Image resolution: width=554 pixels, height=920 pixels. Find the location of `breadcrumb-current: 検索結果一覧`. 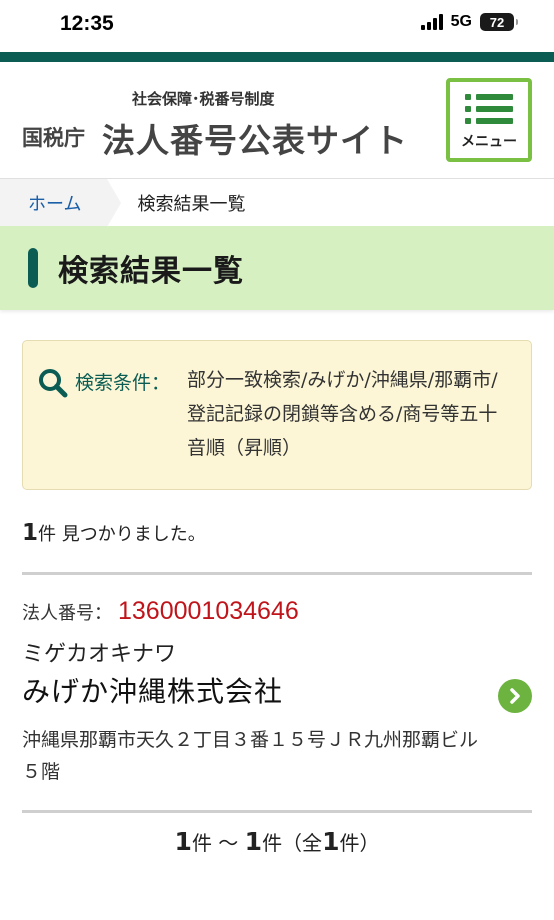

breadcrumb-current: 検索結果一覧 is located at coordinates (191, 204).